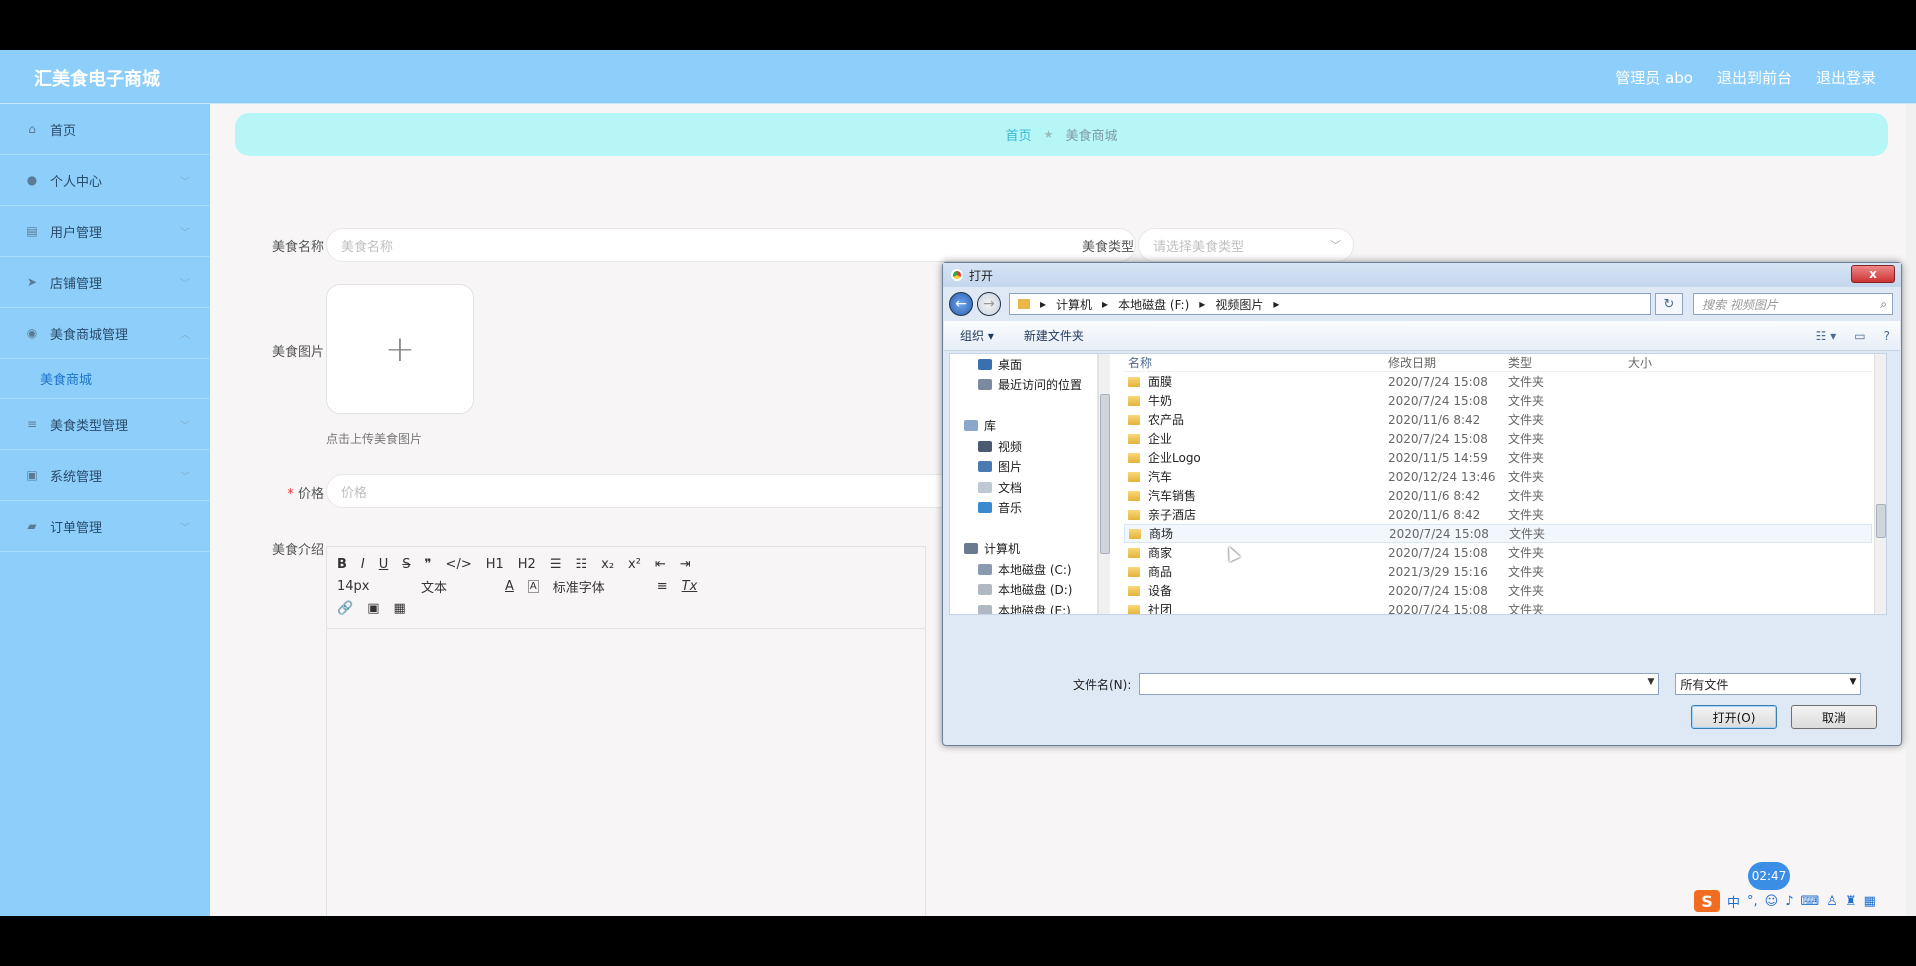  Describe the element at coordinates (527, 564) in the screenshot. I see `h2-button: H2` at that location.